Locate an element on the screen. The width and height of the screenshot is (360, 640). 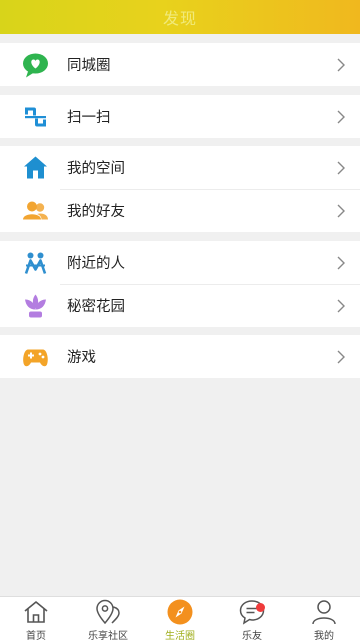
compass-icon is located at coordinates (180, 612).